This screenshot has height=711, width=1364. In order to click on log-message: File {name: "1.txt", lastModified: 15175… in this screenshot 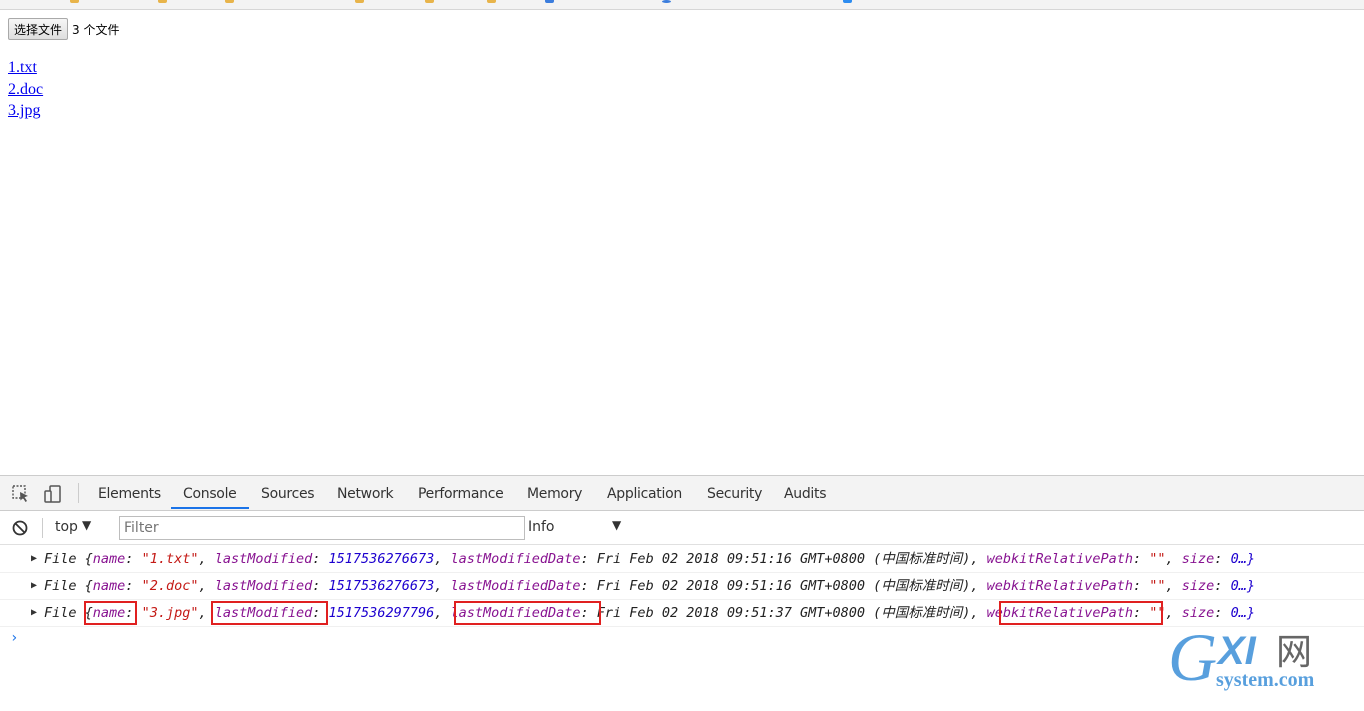, I will do `click(649, 559)`.